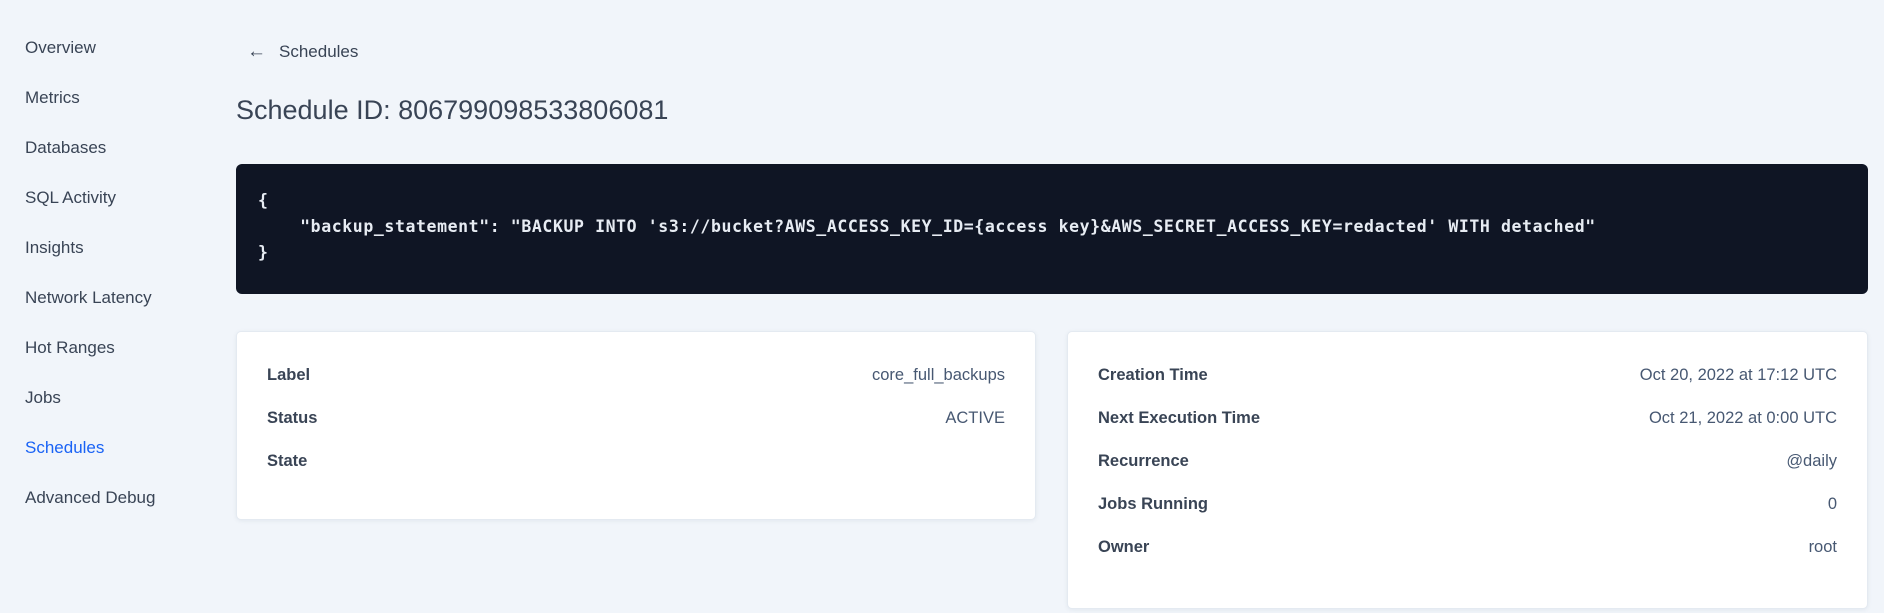  What do you see at coordinates (292, 417) in the screenshot?
I see `detail-label: Status` at bounding box center [292, 417].